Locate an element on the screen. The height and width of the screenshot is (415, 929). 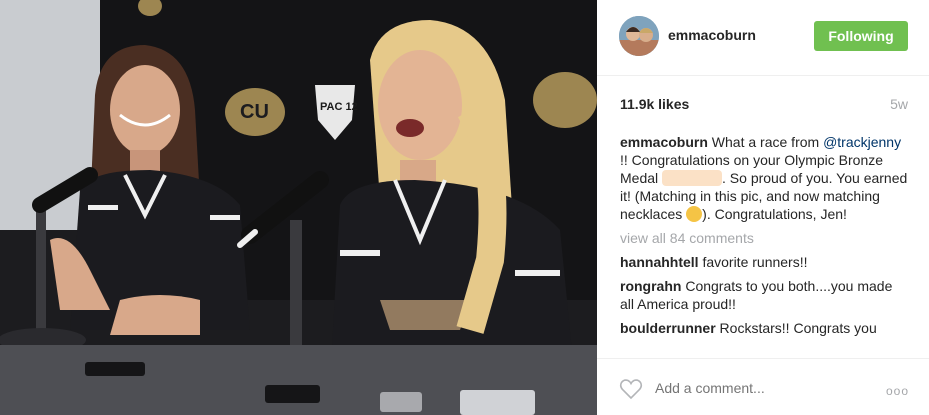
post-header: emmacoburn Following is located at coordinates (763, 38).